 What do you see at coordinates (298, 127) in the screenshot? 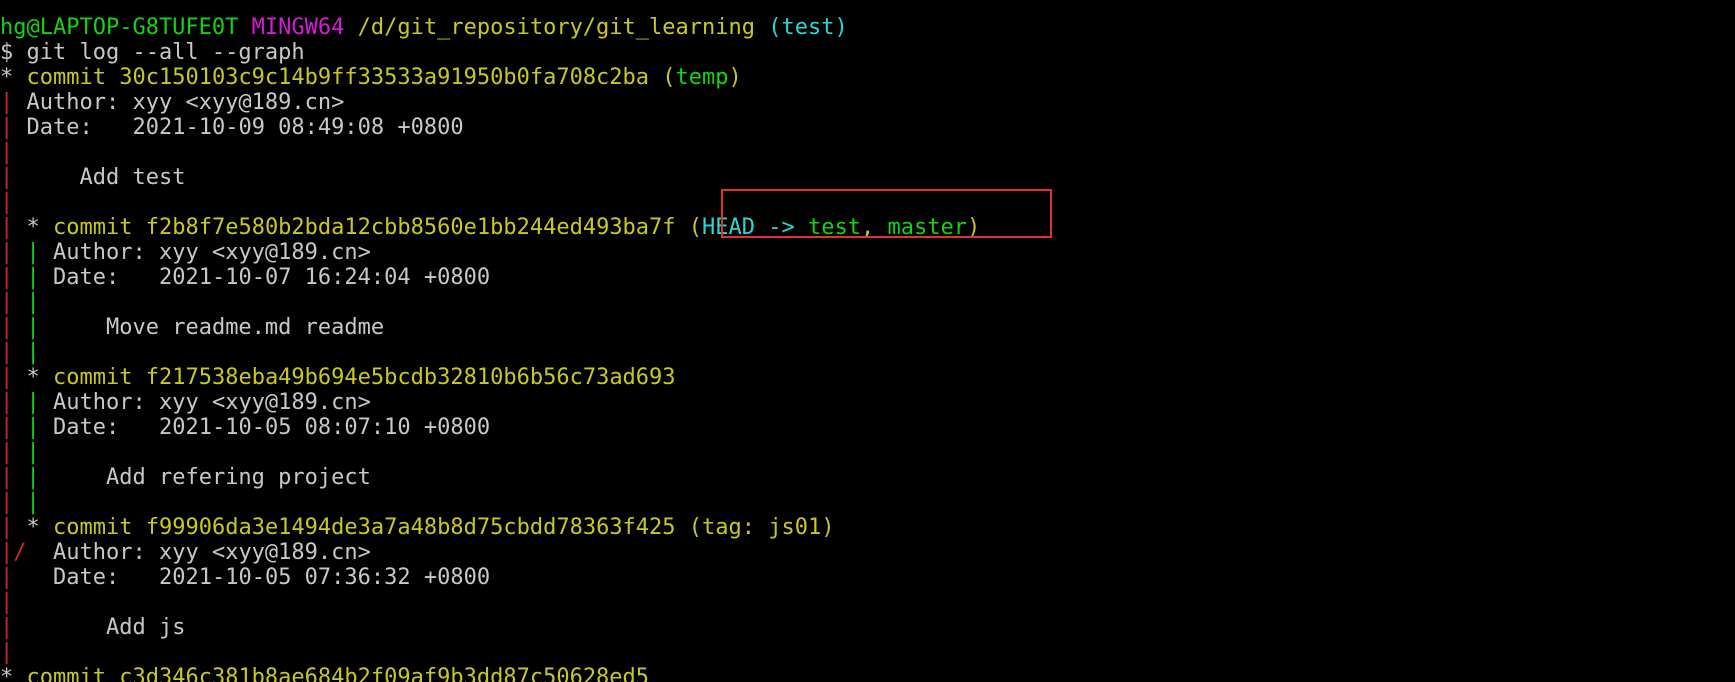
I see `date-value: 2021-10-09 08:49:08 +0800` at bounding box center [298, 127].